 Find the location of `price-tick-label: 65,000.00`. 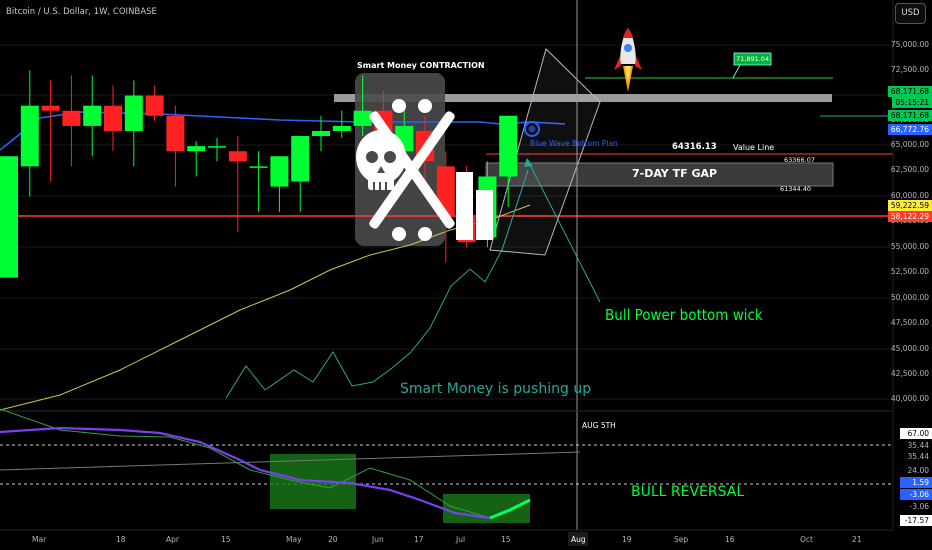

price-tick-label: 65,000.00 is located at coordinates (909, 144).